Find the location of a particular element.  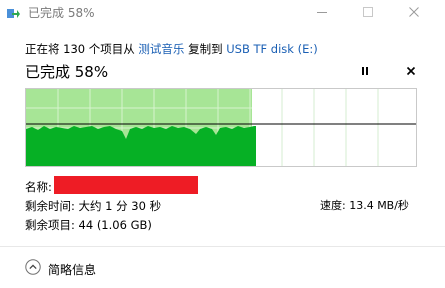

time-remaining: 剩余时间: 大约 1 分 30 秒 is located at coordinates (93, 206).